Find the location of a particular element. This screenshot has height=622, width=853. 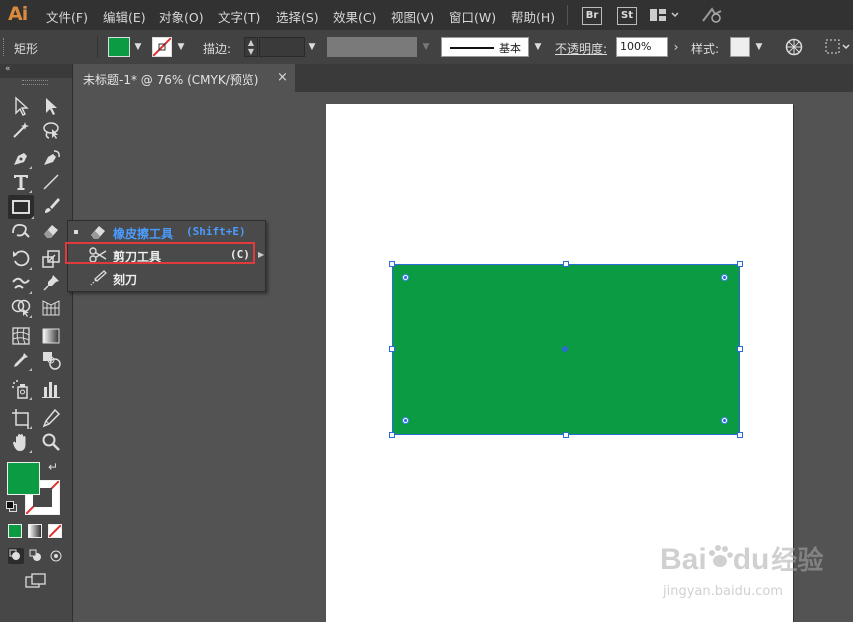

menu-type: 文字(T) is located at coordinates (239, 16).